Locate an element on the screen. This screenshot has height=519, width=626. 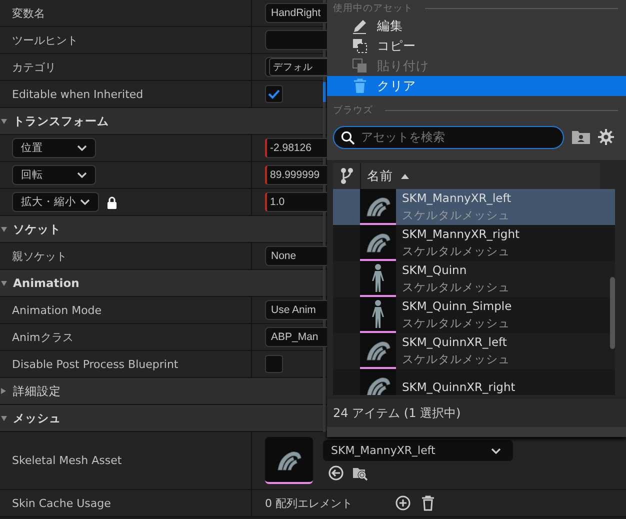
transform-dropdown: 拡大・縮小 is located at coordinates (55, 202).